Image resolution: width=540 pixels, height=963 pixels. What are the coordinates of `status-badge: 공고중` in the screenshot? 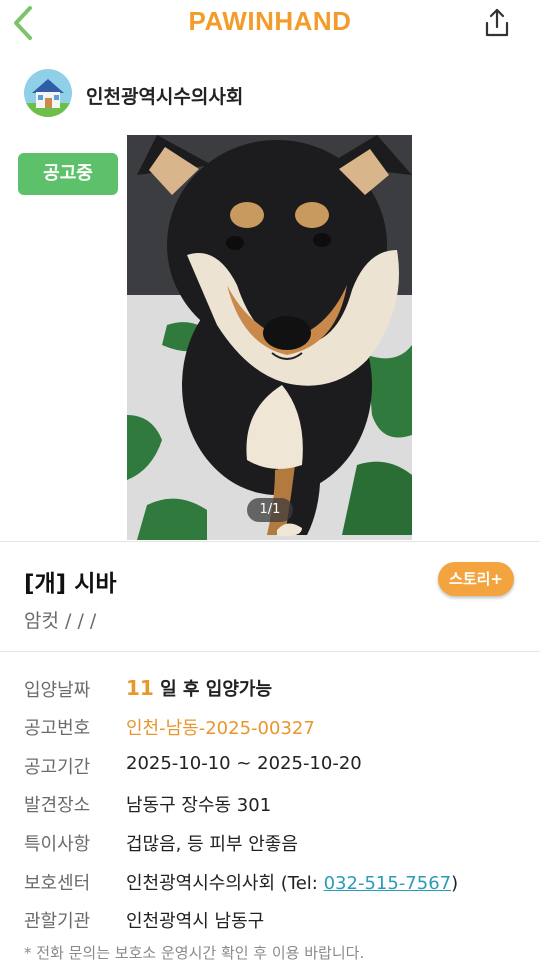 It's located at (68, 174).